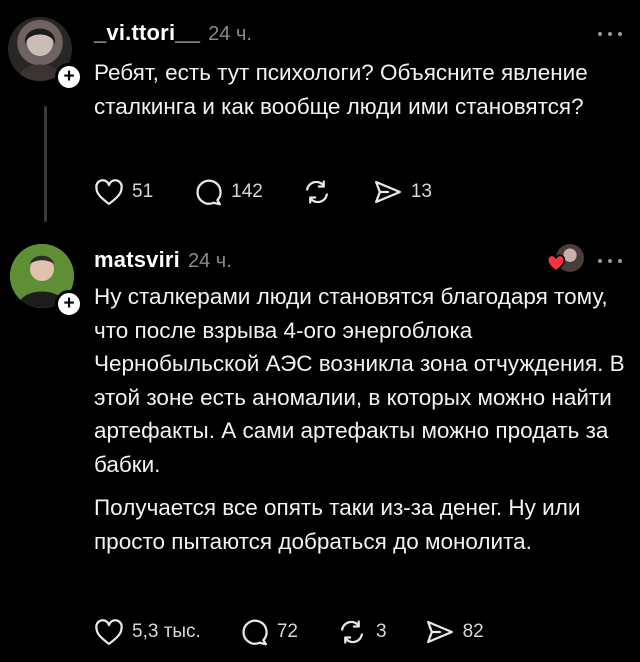 Image resolution: width=640 pixels, height=662 pixels. I want to click on comment-button: 72, so click(268, 632).